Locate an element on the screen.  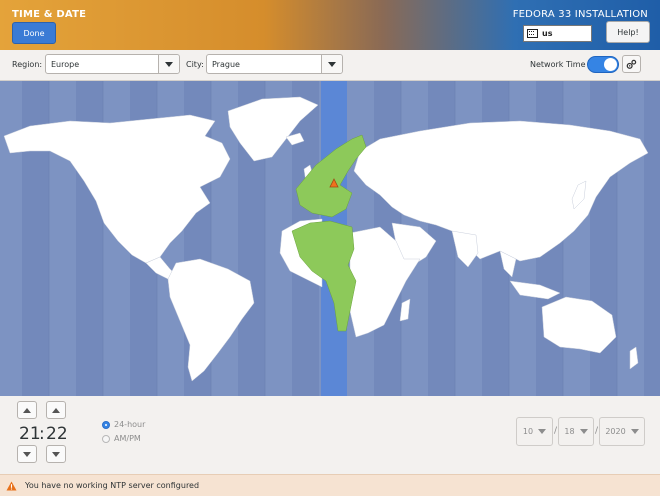
minutes-value: 22 is located at coordinates (57, 434).